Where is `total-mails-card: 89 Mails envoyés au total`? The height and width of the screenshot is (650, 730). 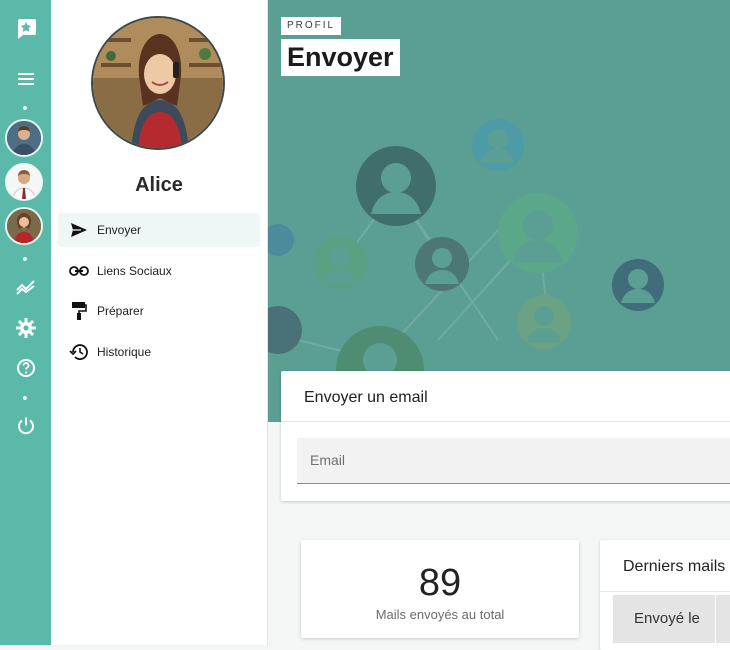
total-mails-card: 89 Mails envoyés au total is located at coordinates (440, 589).